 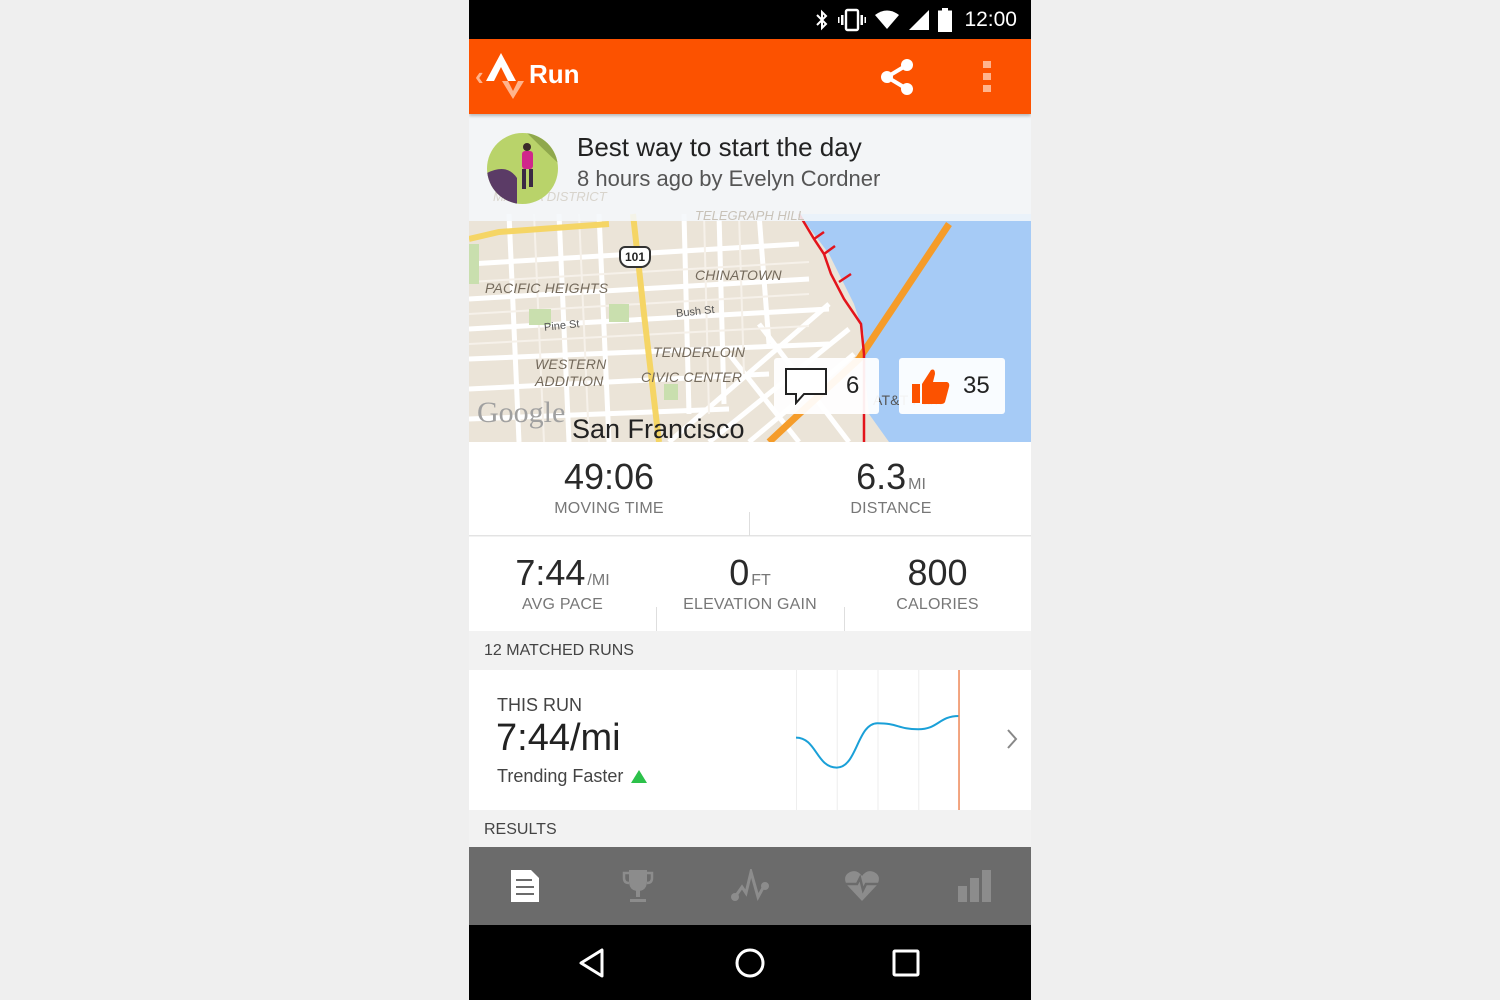 I want to click on stat-label: ELEVATION GAIN, so click(x=750, y=604).